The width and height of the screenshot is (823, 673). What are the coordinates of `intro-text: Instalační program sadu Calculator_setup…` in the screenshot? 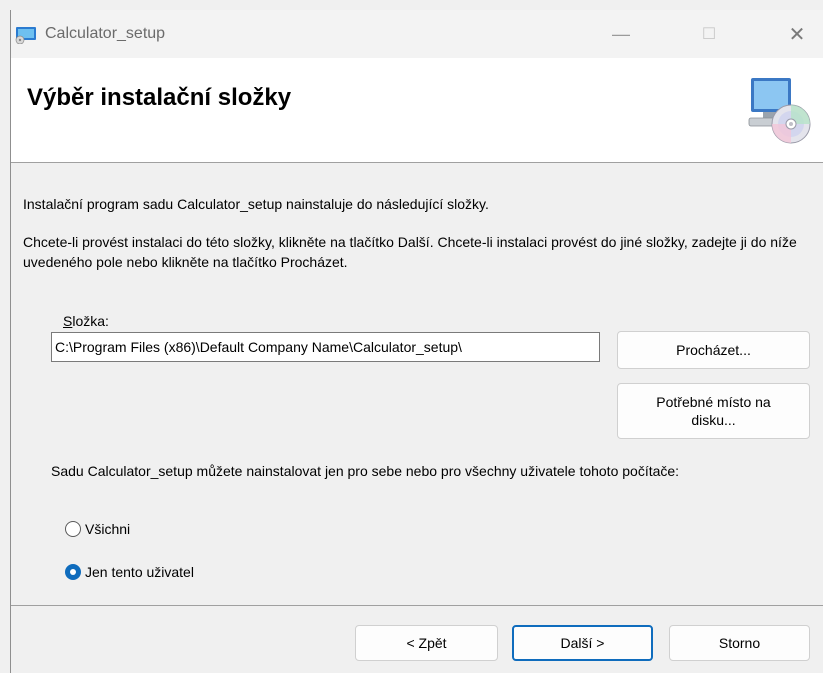 It's located at (256, 204).